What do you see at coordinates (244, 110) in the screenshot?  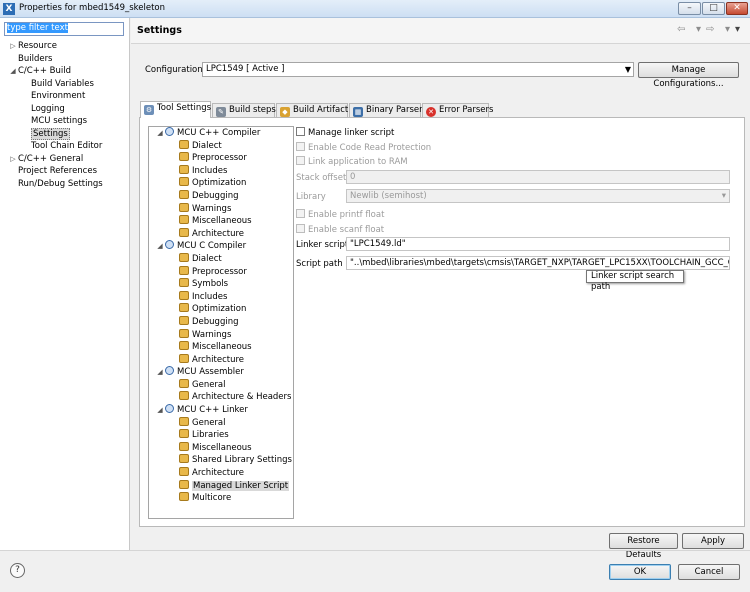 I see `tab-build-steps: ✎ Build steps` at bounding box center [244, 110].